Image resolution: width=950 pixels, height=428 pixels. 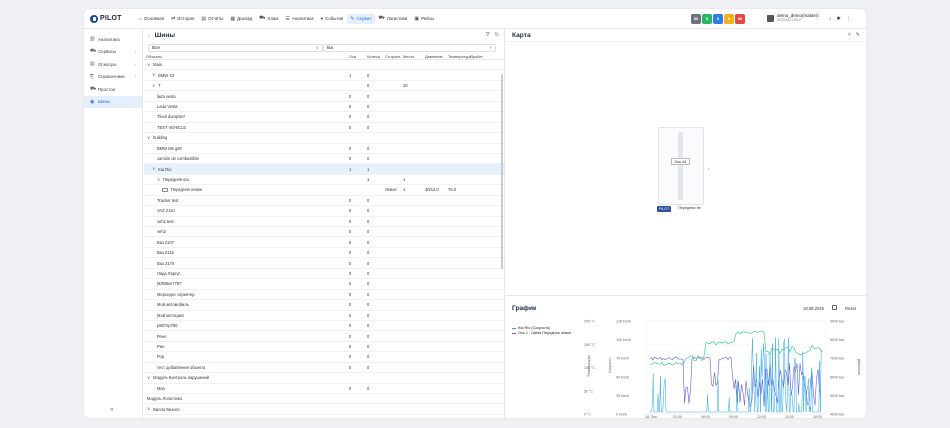 I want to click on column-header: Давление, so click(x=436, y=56).